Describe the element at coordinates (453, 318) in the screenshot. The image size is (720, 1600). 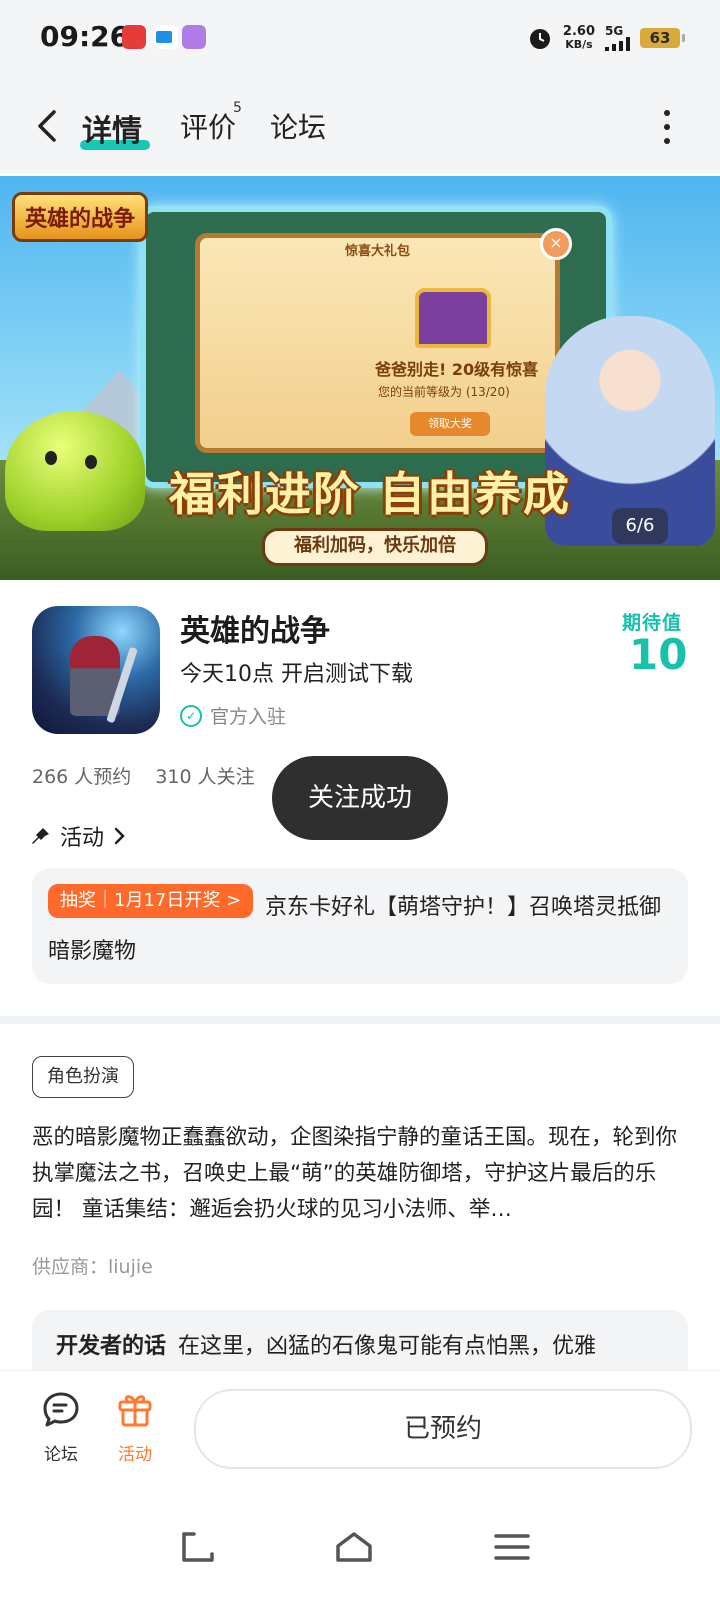
I see `treasure-chest-icon` at that location.